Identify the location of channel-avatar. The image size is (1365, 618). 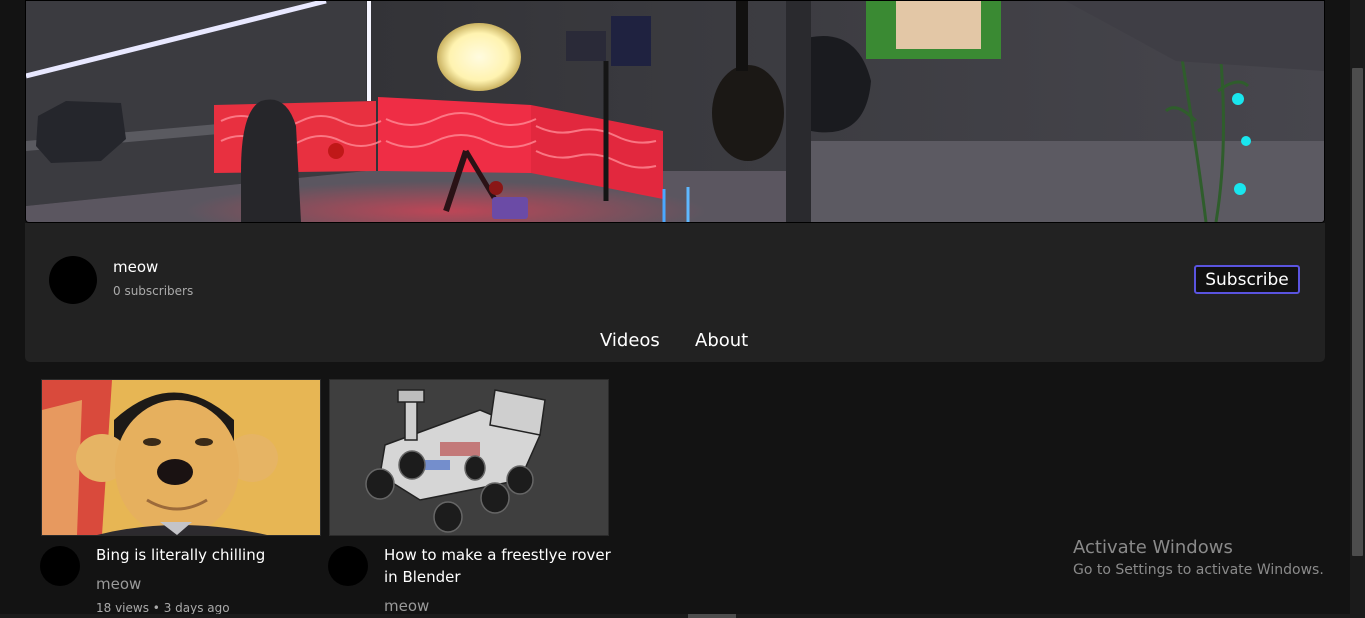
(73, 280).